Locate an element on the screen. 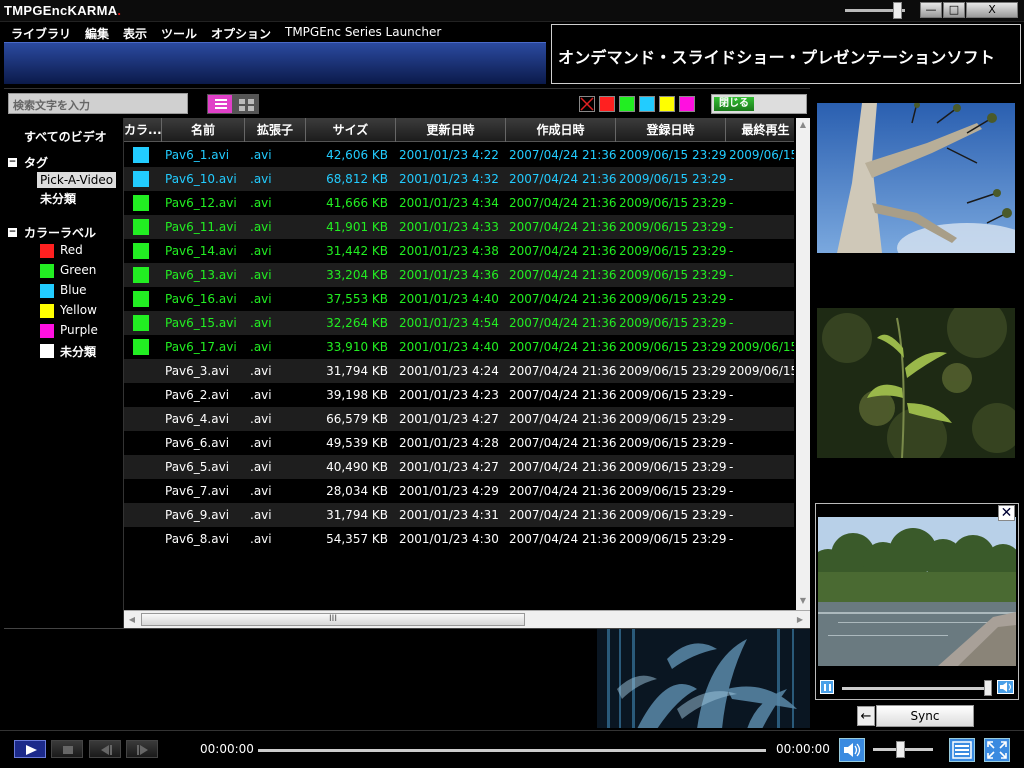 The width and height of the screenshot is (1024, 768). tree-all-videos: すべてのビデオ is located at coordinates (65, 136).